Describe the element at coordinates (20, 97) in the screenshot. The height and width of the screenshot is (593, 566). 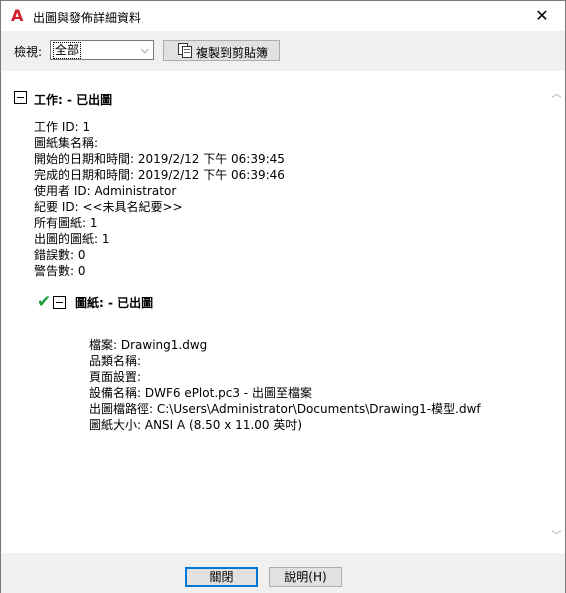
I see `collapse-job-toggle` at that location.